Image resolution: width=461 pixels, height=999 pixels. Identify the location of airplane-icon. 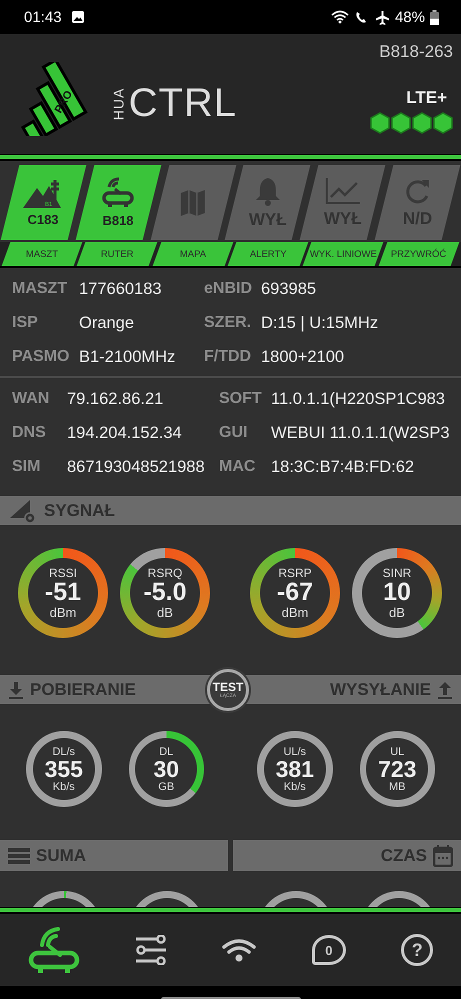
(382, 17).